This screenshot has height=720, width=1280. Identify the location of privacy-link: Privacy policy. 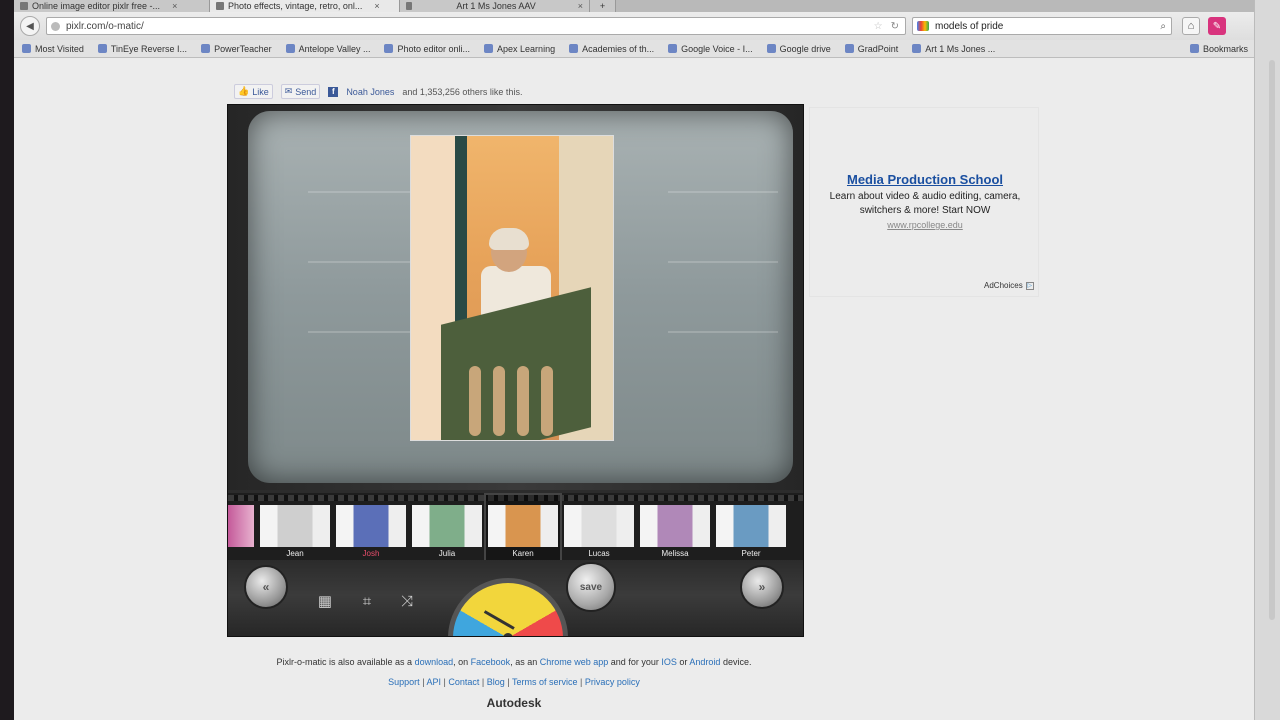
(612, 682).